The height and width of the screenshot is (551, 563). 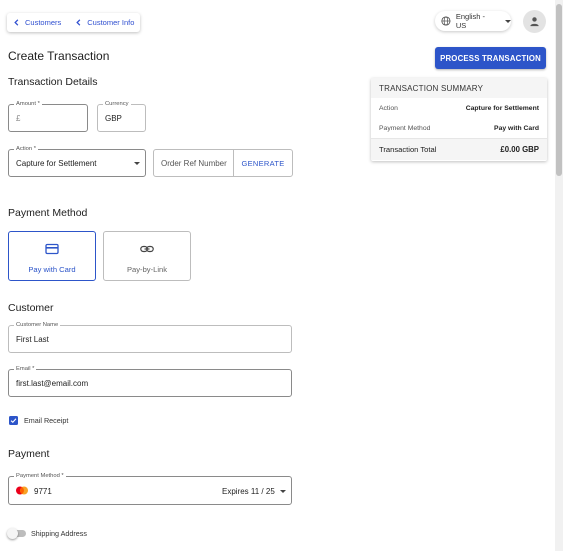 I want to click on order-ref-placeholder: Order Ref Number, so click(x=194, y=163).